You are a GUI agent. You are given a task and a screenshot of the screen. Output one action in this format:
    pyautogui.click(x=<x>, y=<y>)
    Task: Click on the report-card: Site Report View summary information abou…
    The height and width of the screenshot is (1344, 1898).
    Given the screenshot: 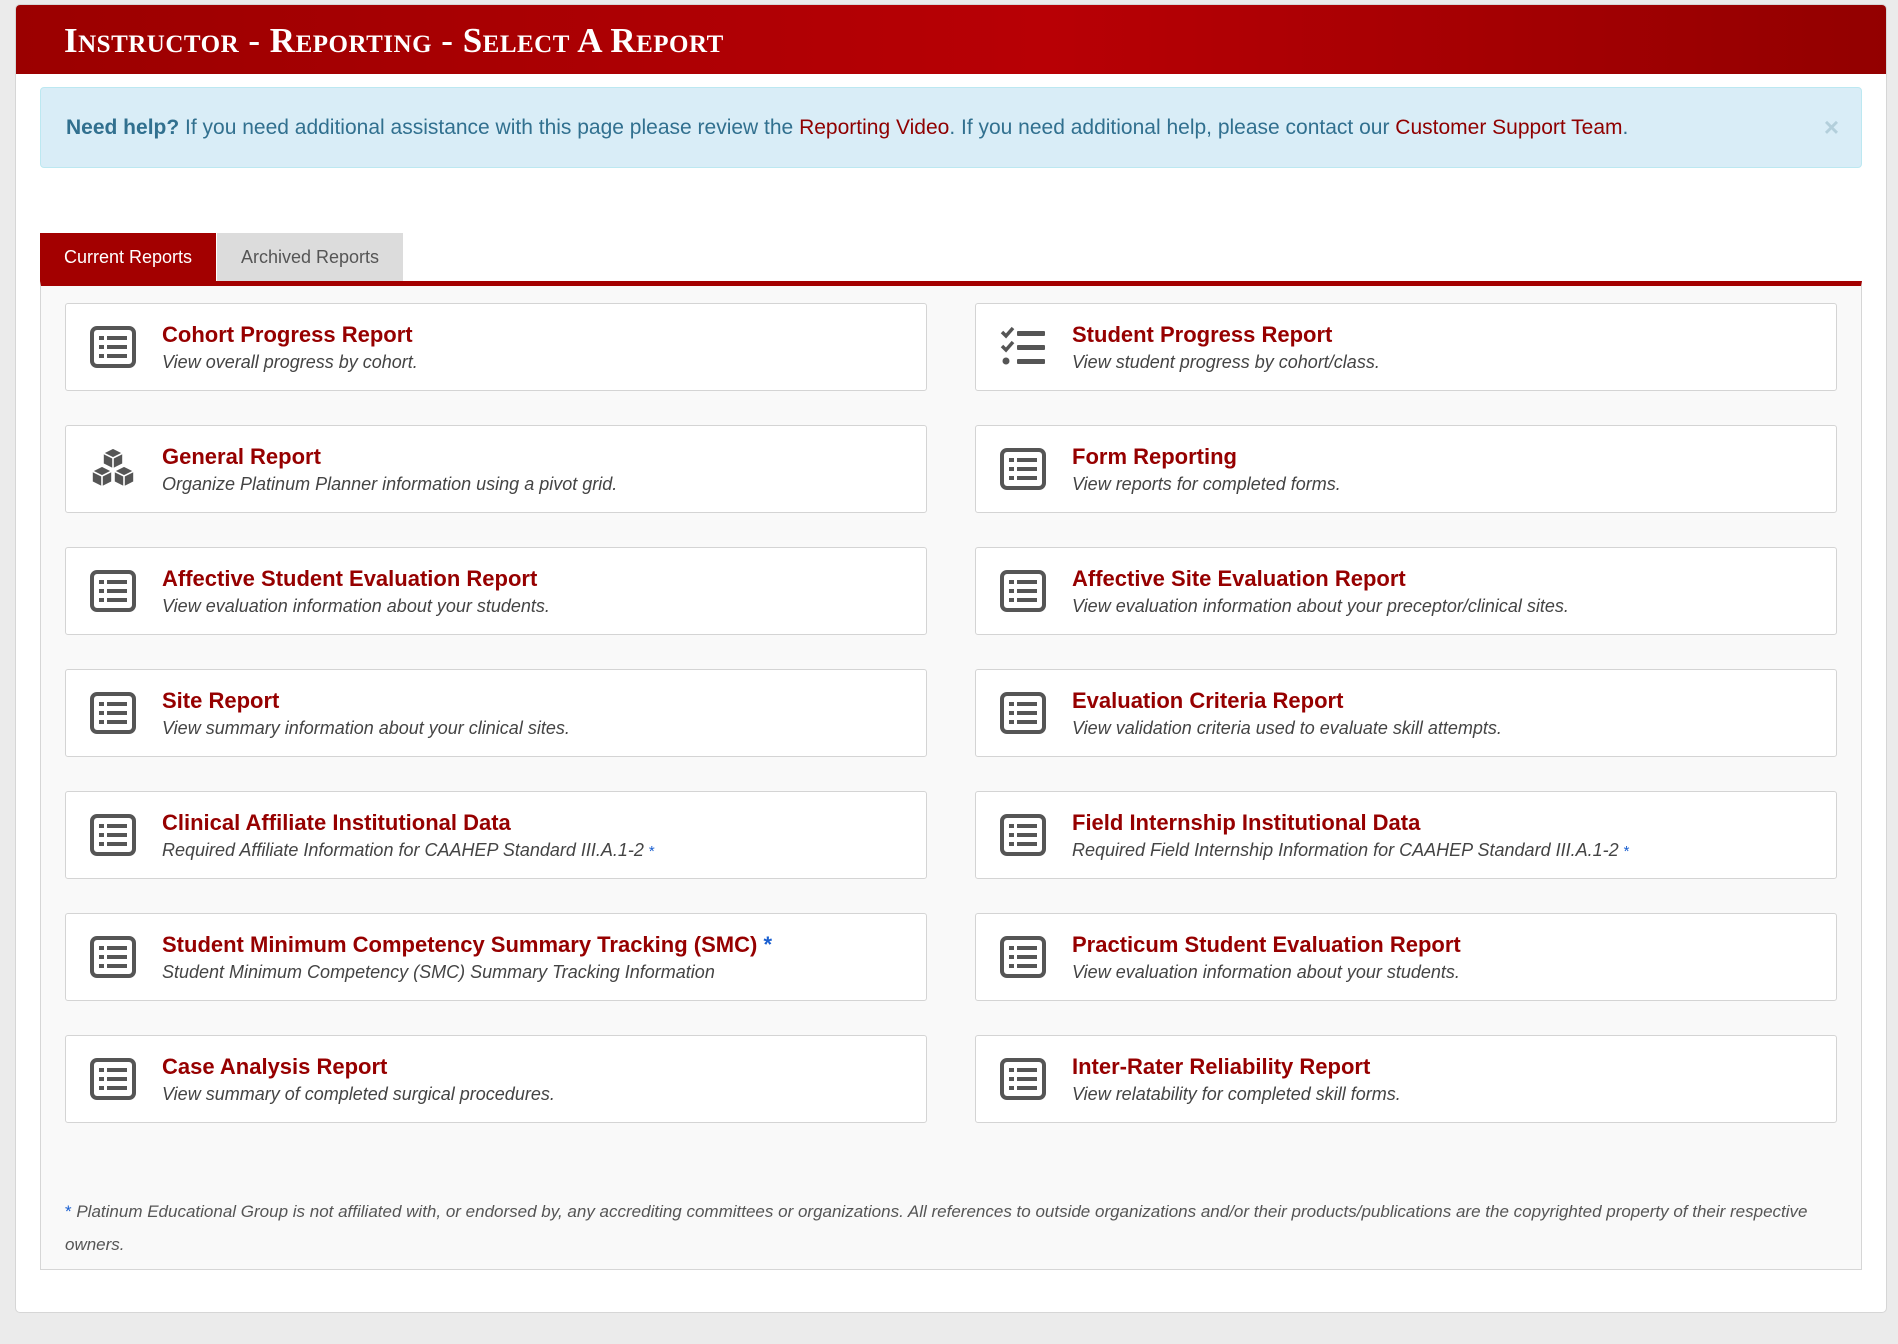 What is the action you would take?
    pyautogui.click(x=496, y=713)
    